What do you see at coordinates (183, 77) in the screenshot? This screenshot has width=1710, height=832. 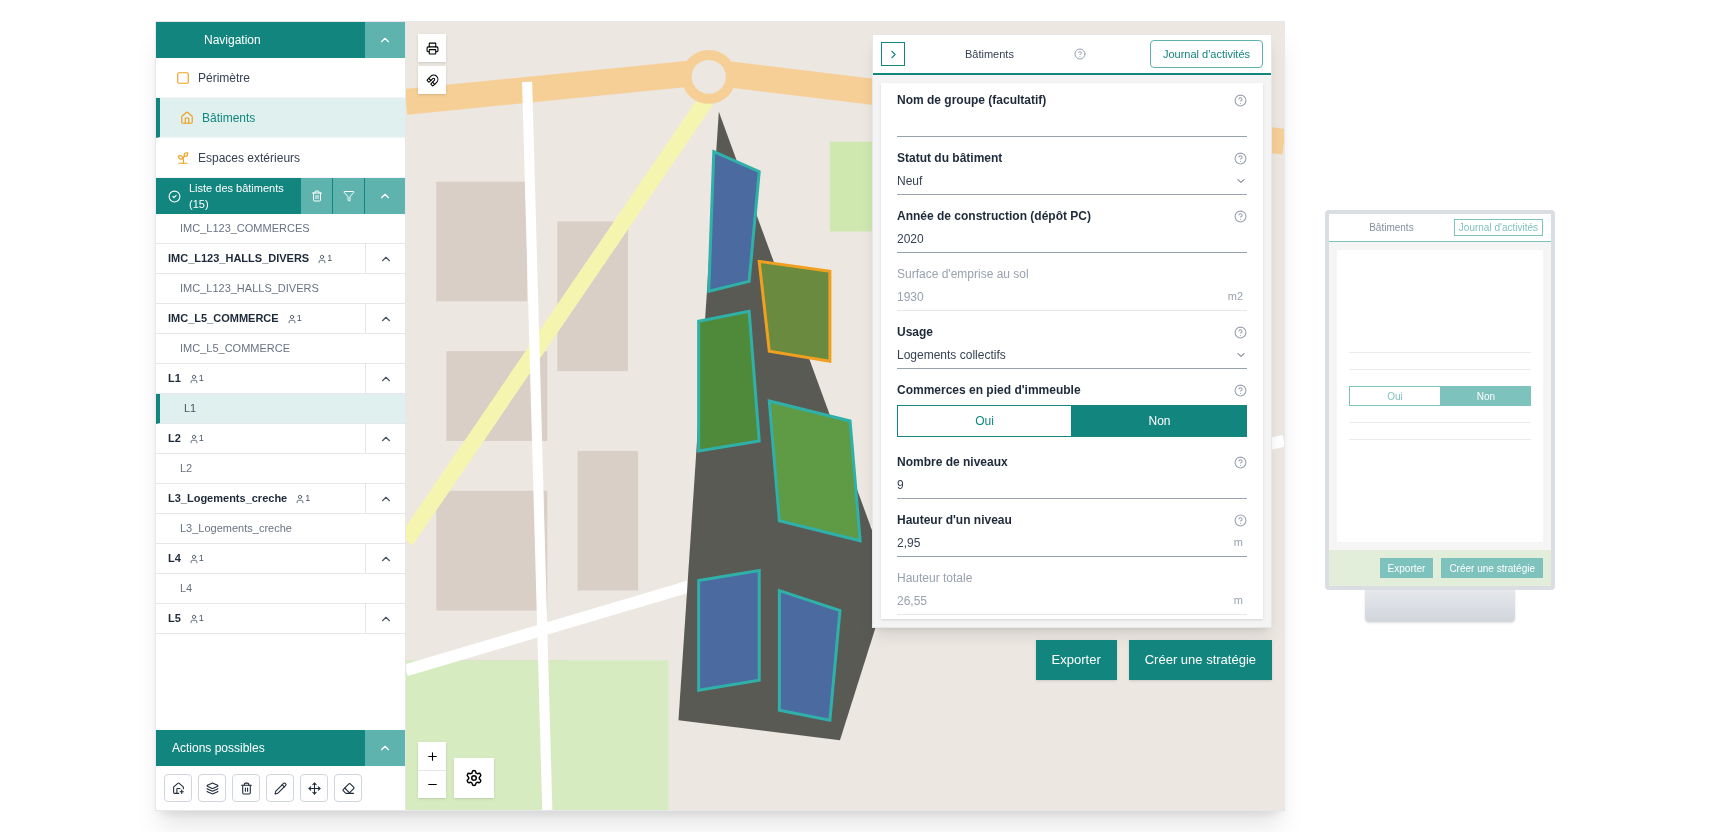 I see `square-icon` at bounding box center [183, 77].